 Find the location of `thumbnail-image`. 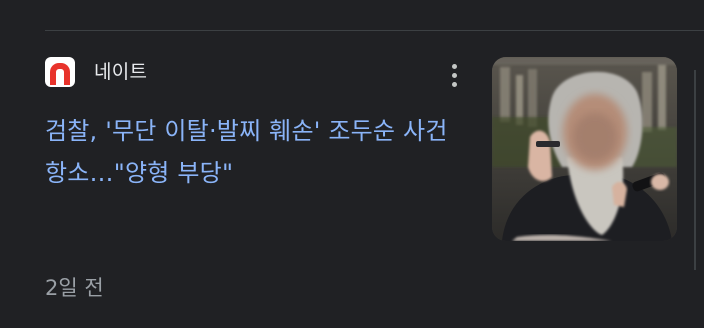

thumbnail-image is located at coordinates (584, 149).